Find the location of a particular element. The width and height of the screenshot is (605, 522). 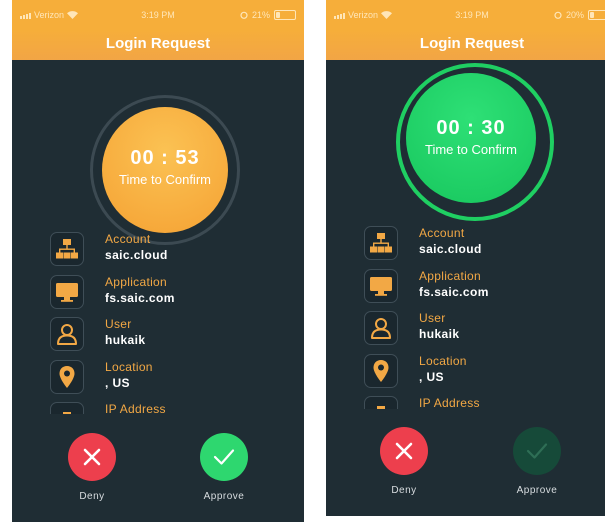

battery-percent: 20% is located at coordinates (574, 15).